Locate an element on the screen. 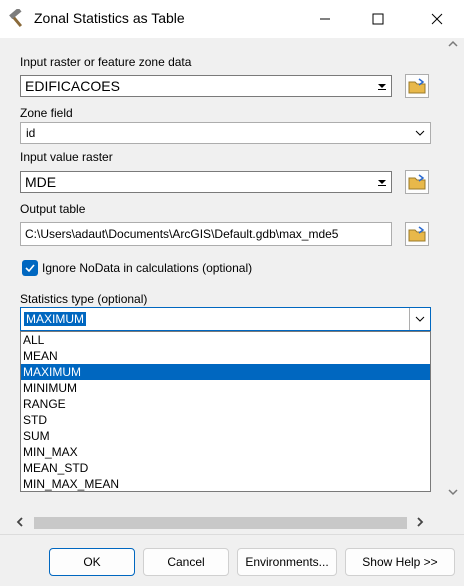  browse-output-table-button is located at coordinates (417, 234).